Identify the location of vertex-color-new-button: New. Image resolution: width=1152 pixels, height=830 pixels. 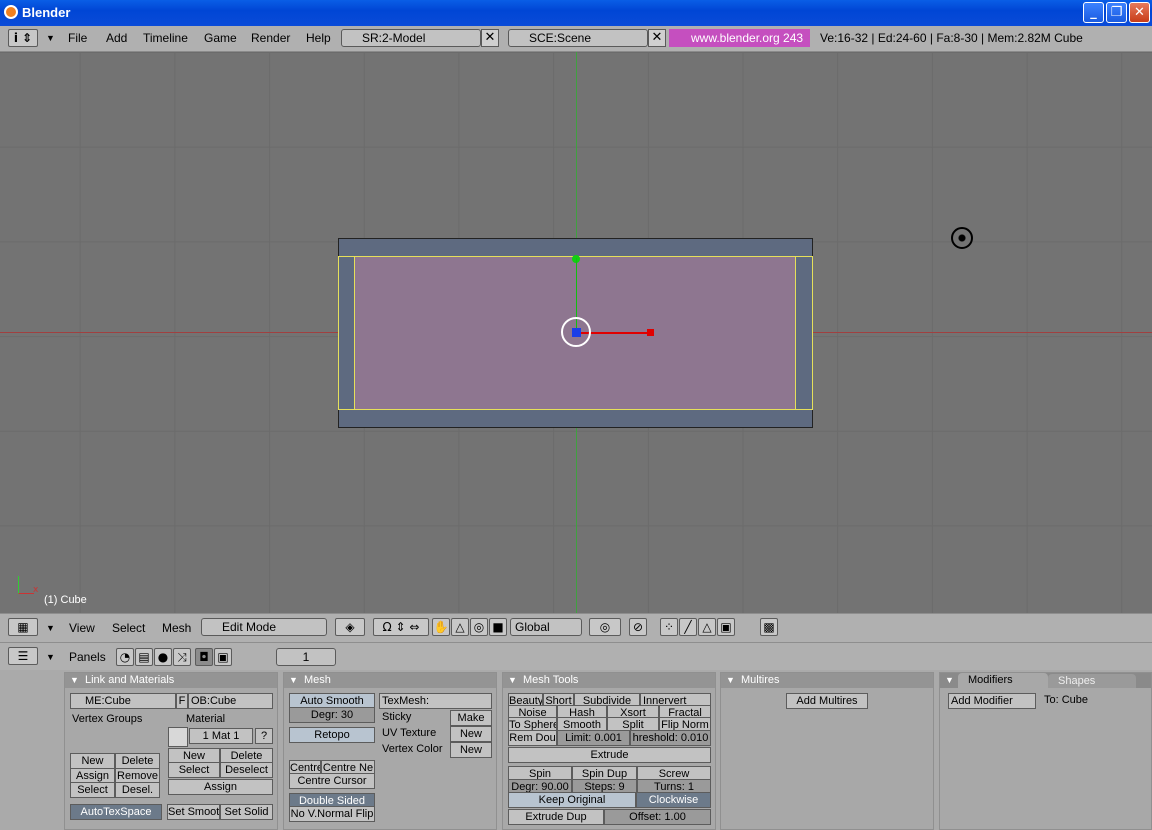
(471, 750).